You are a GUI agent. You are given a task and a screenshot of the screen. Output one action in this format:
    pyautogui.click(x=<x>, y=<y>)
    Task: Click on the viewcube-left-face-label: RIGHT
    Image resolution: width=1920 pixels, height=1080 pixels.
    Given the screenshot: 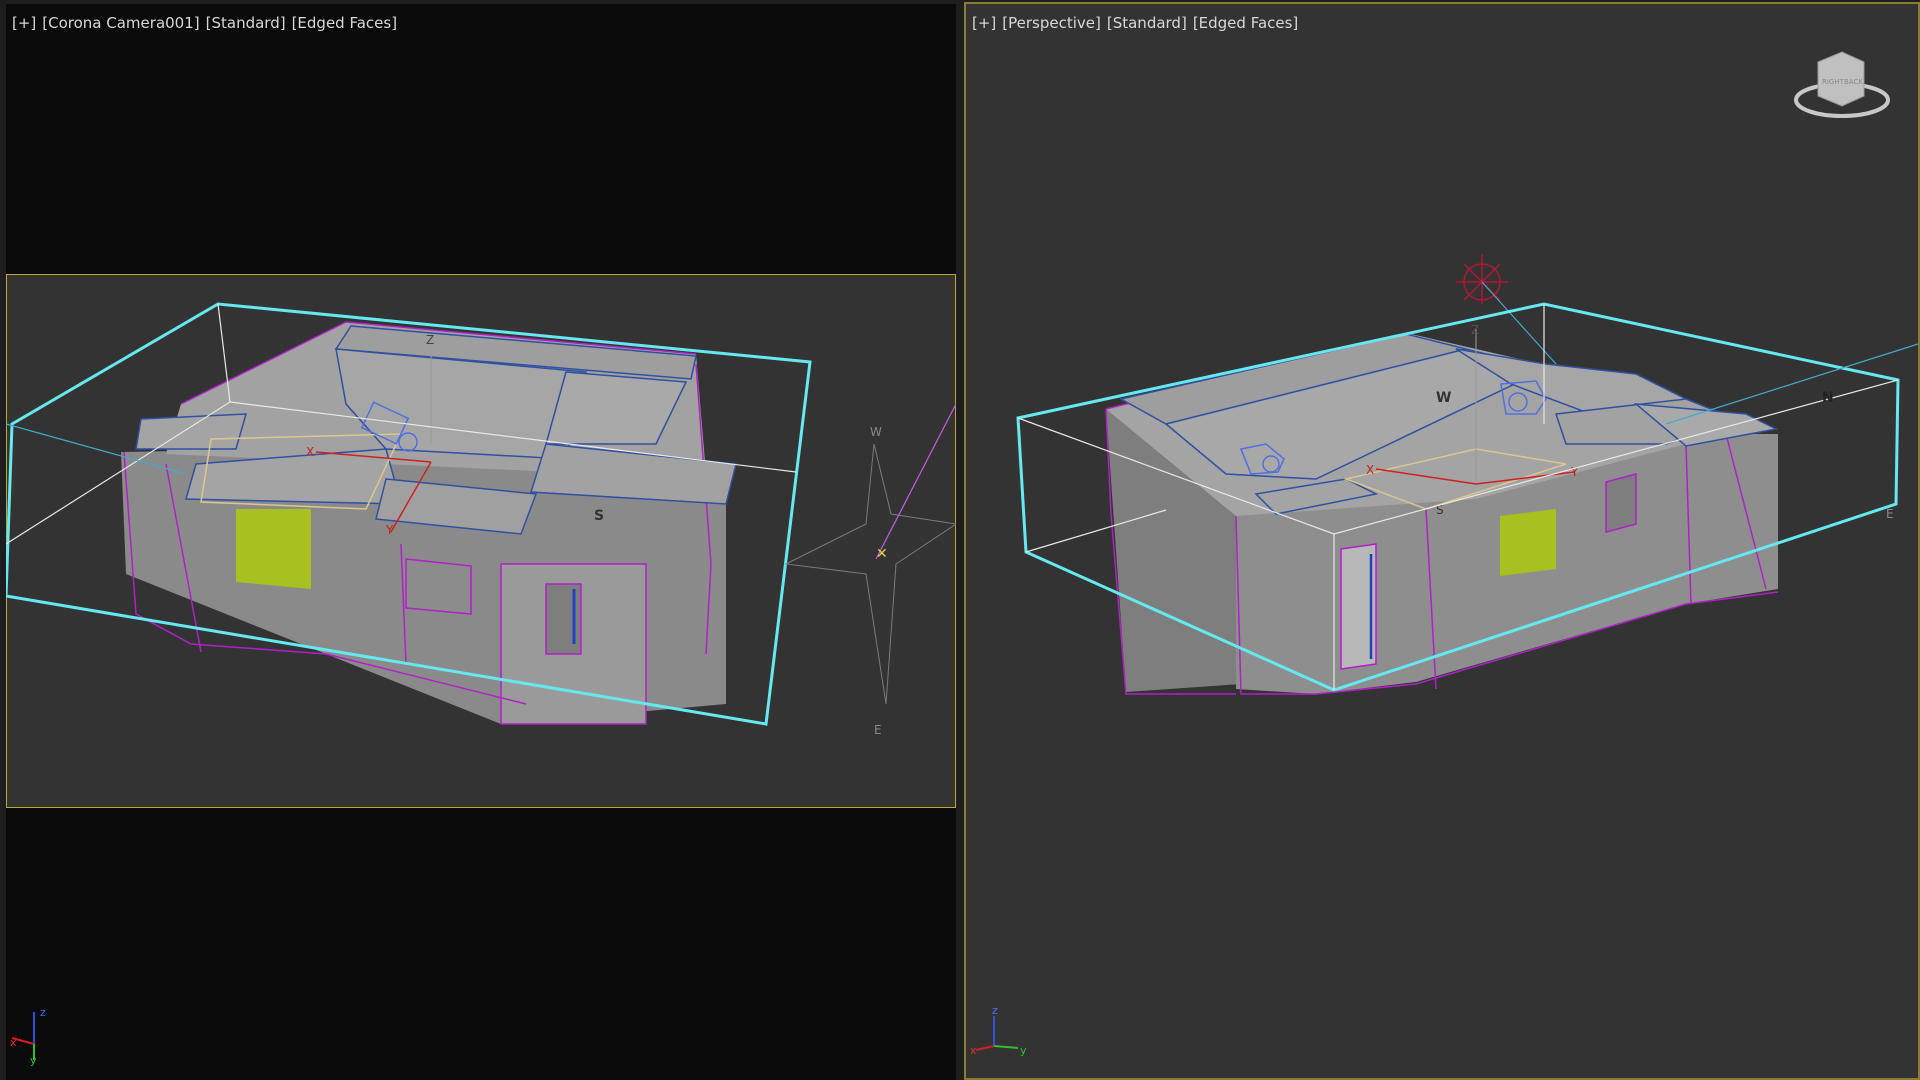 What is the action you would take?
    pyautogui.click(x=1833, y=82)
    